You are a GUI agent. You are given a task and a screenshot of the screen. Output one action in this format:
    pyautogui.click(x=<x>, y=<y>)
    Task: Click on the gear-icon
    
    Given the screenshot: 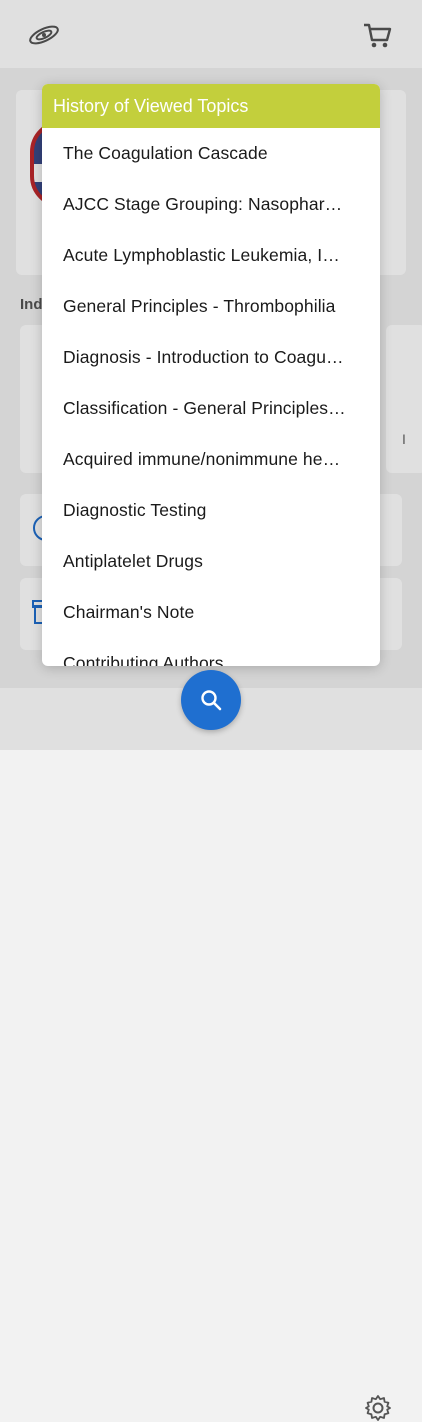 What is the action you would take?
    pyautogui.click(x=378, y=1408)
    